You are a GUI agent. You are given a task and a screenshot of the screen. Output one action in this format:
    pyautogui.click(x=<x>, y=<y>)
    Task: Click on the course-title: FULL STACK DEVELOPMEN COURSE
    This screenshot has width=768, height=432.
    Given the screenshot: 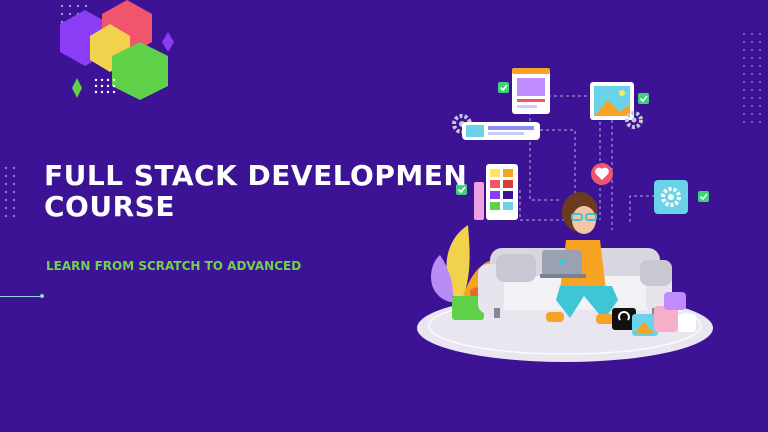 What is the action you would take?
    pyautogui.click(x=255, y=191)
    